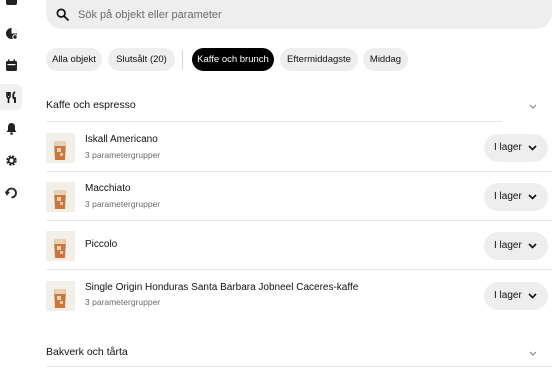 This screenshot has height=368, width=552. I want to click on filter-chip-sold-out: Slutsålt (20), so click(141, 59).